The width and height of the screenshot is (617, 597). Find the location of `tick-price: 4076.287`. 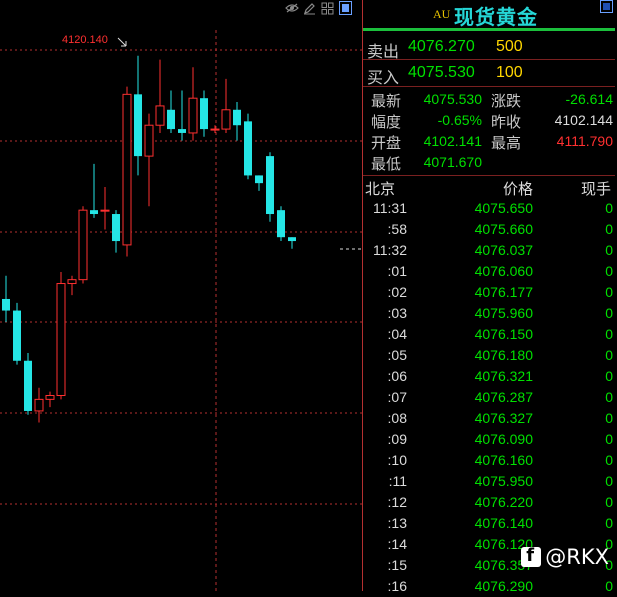

tick-price: 4076.287 is located at coordinates (503, 397).